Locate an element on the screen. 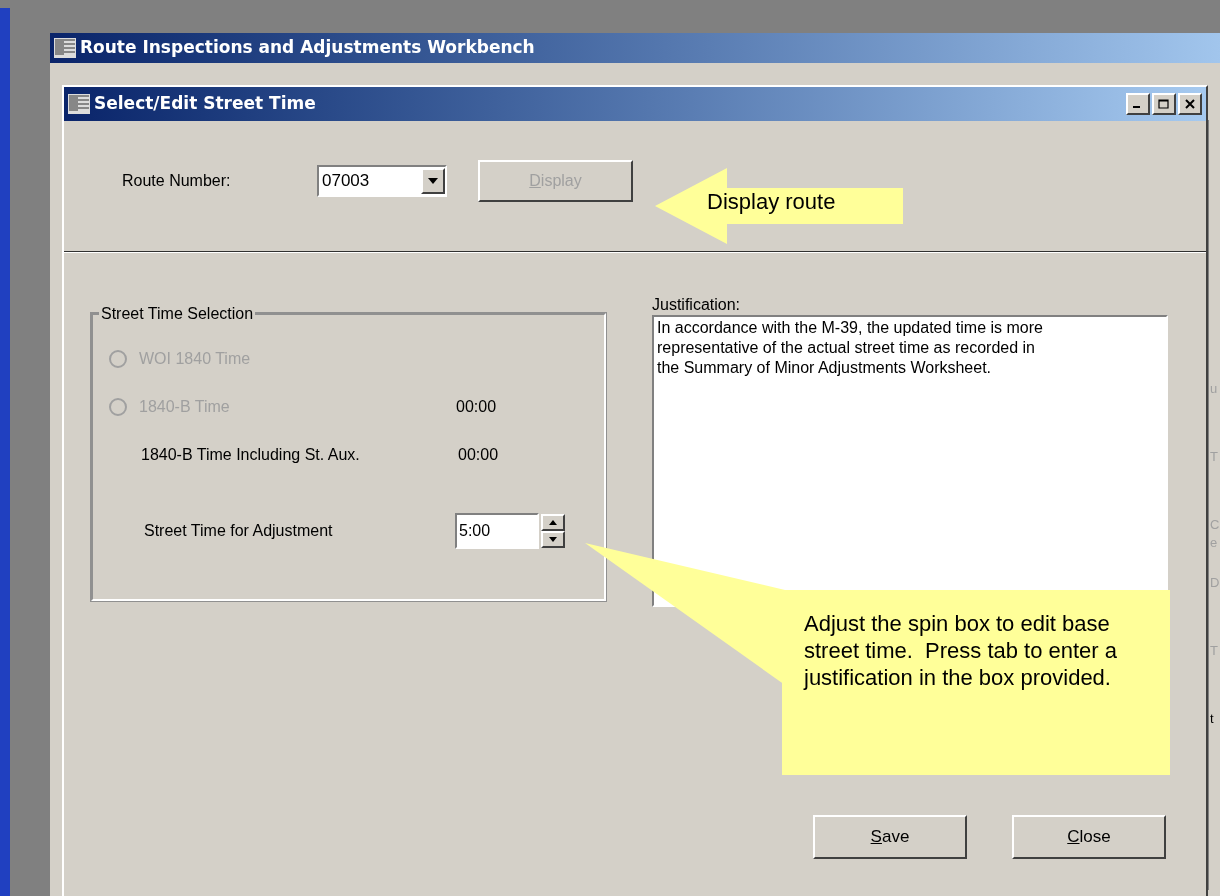 The height and width of the screenshot is (896, 1220). text-fragment: t is located at coordinates (1212, 719).